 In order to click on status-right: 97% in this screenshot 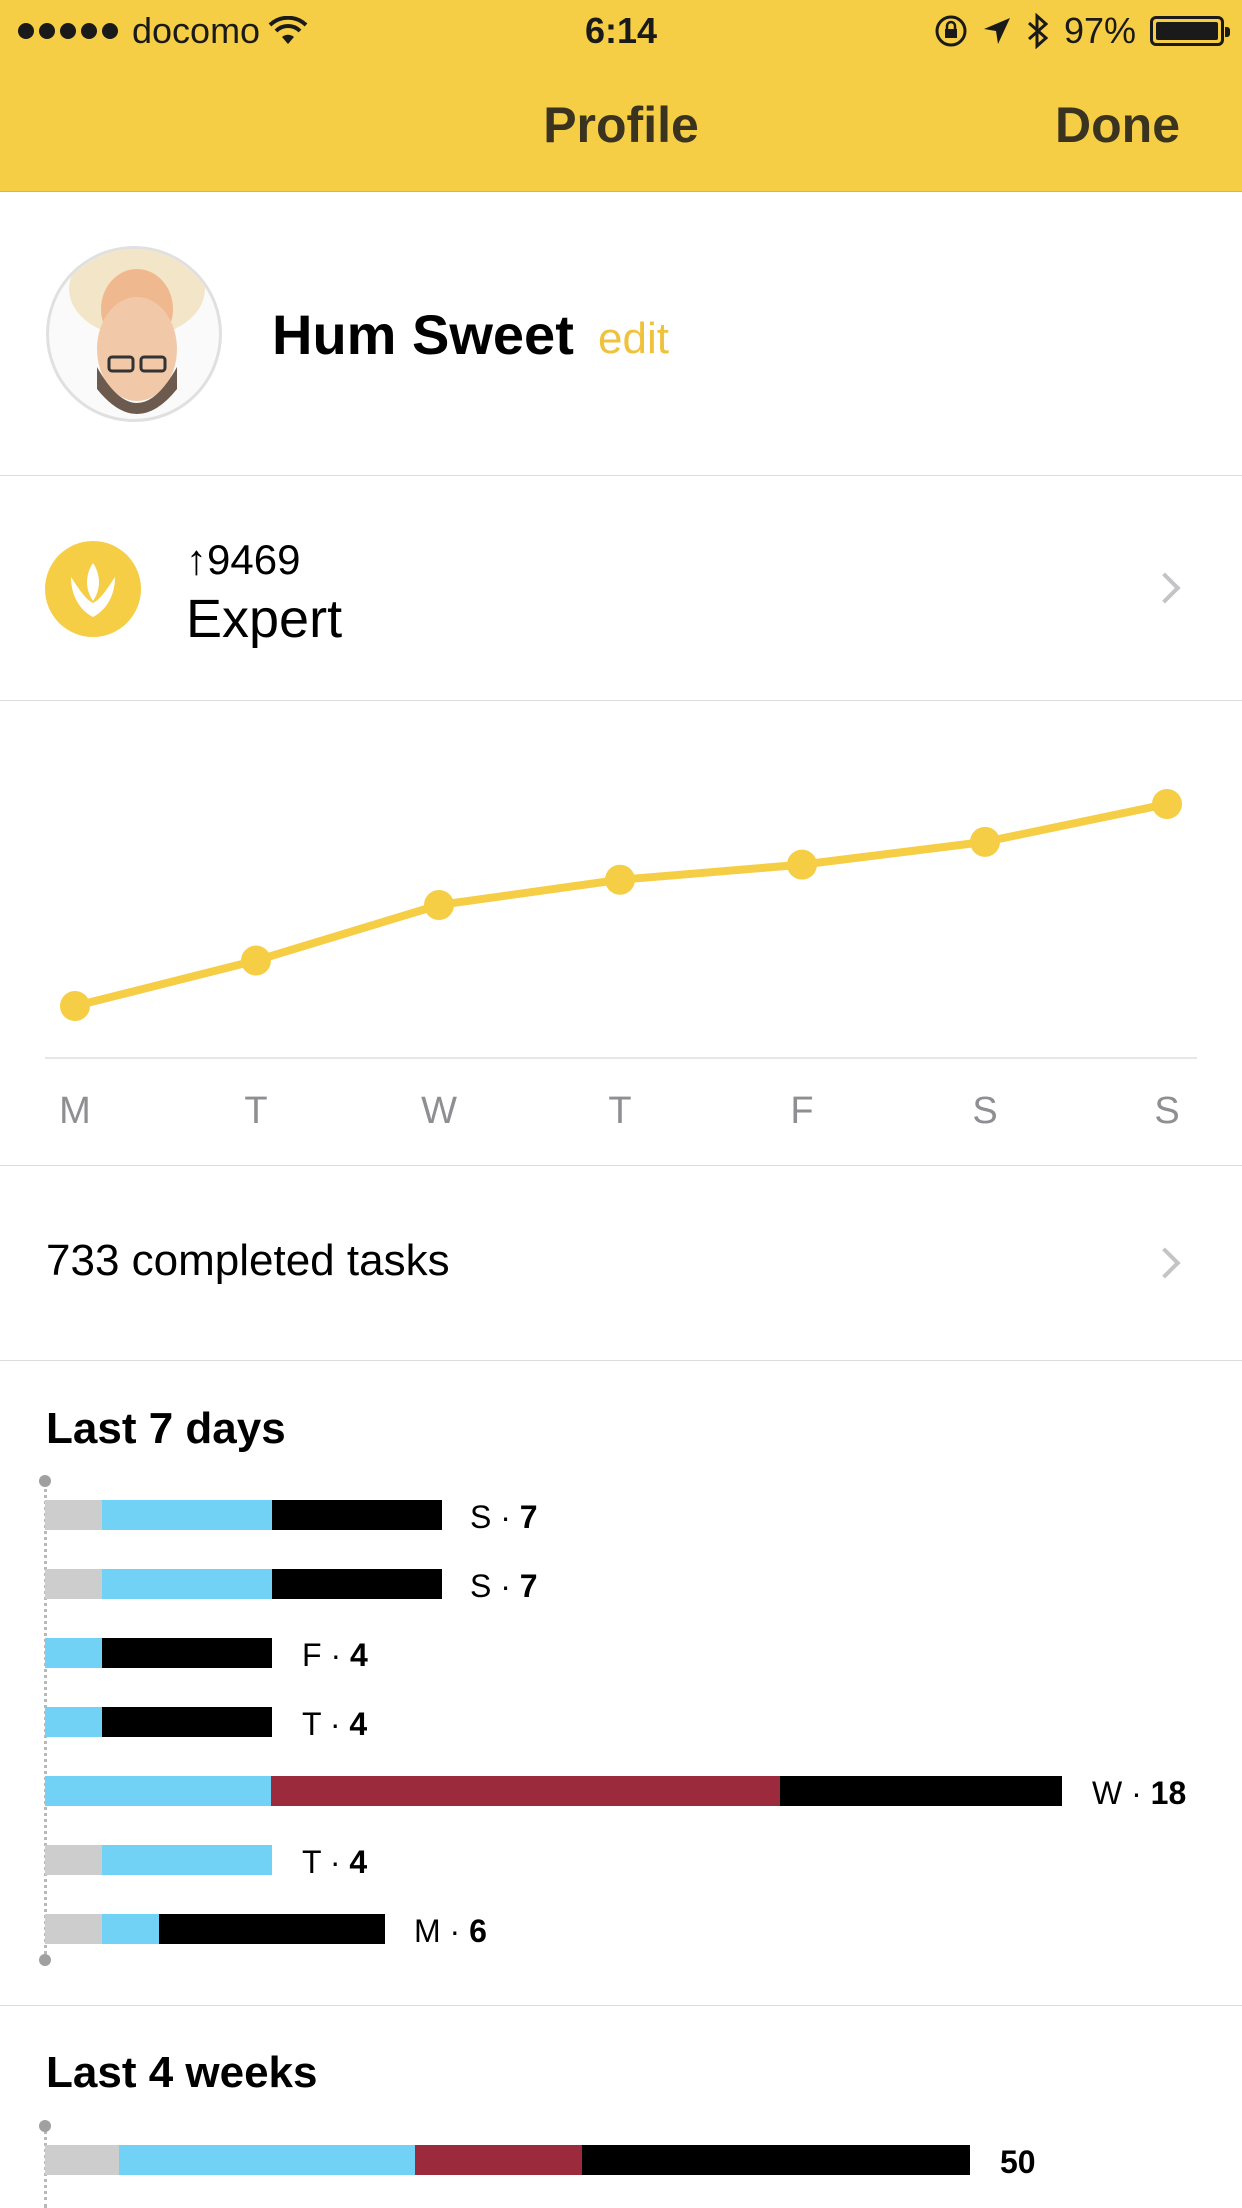, I will do `click(1082, 31)`.